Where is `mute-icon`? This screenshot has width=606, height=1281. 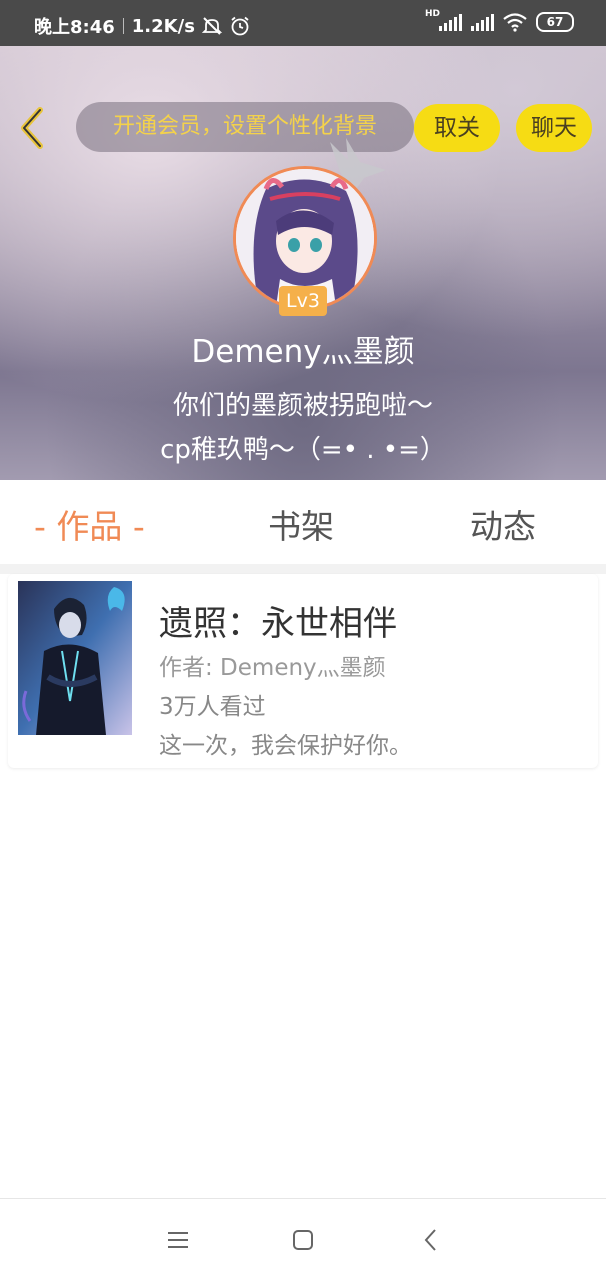
mute-icon is located at coordinates (212, 26).